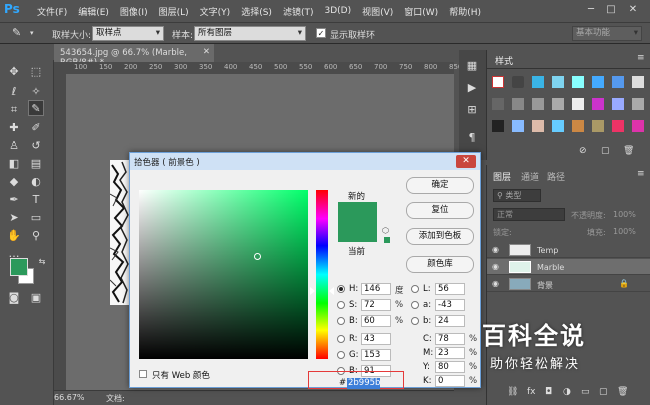 The width and height of the screenshot is (650, 405). Describe the element at coordinates (531, 392) in the screenshot. I see `layer-style-icon: fx` at that location.